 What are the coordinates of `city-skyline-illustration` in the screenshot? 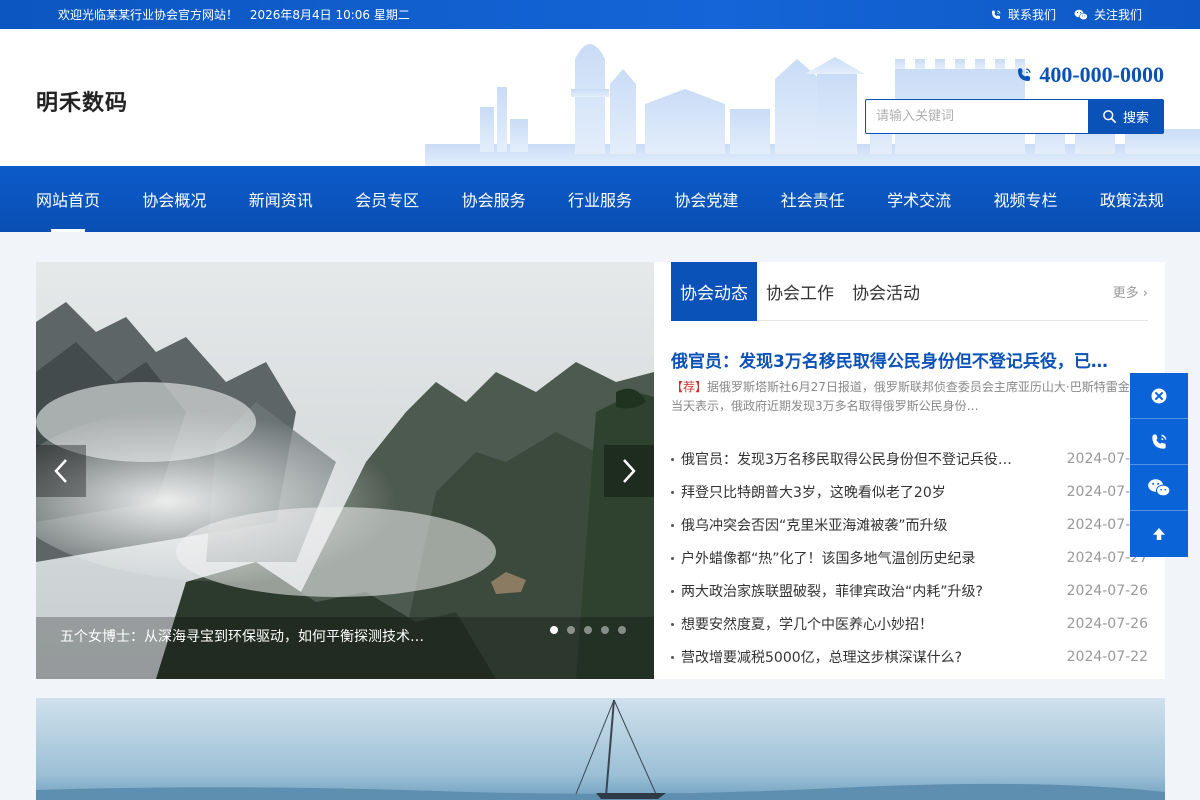 It's located at (812, 105).